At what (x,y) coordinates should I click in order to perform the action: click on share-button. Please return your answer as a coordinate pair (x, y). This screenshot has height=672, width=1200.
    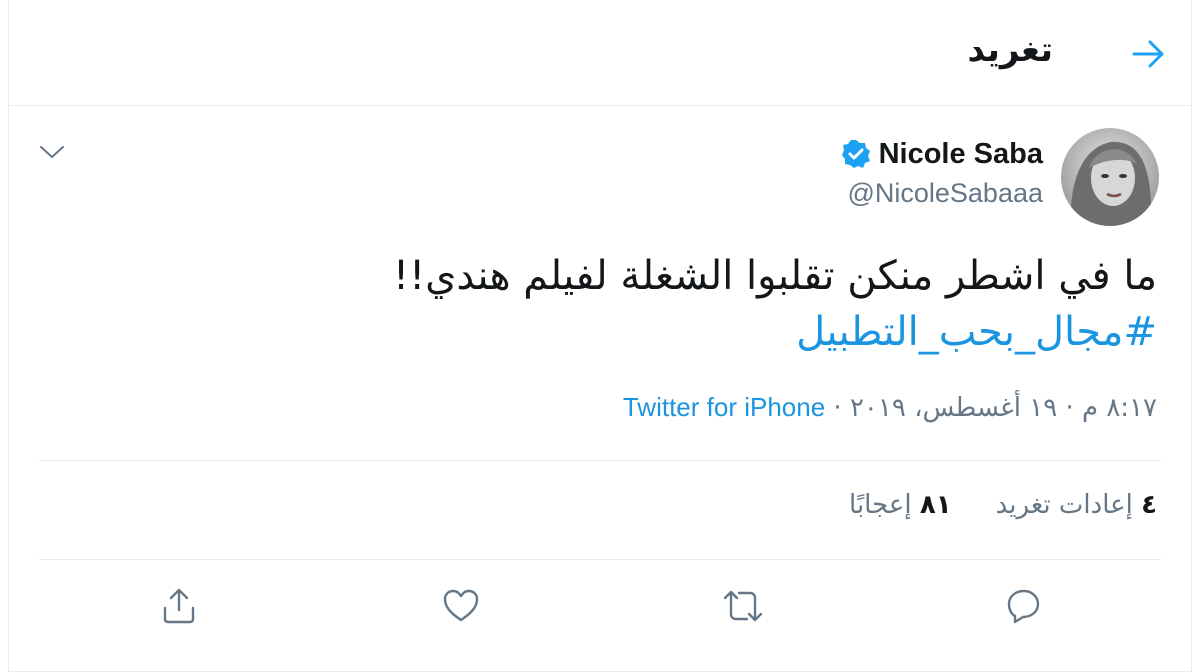
    Looking at the image, I should click on (179, 606).